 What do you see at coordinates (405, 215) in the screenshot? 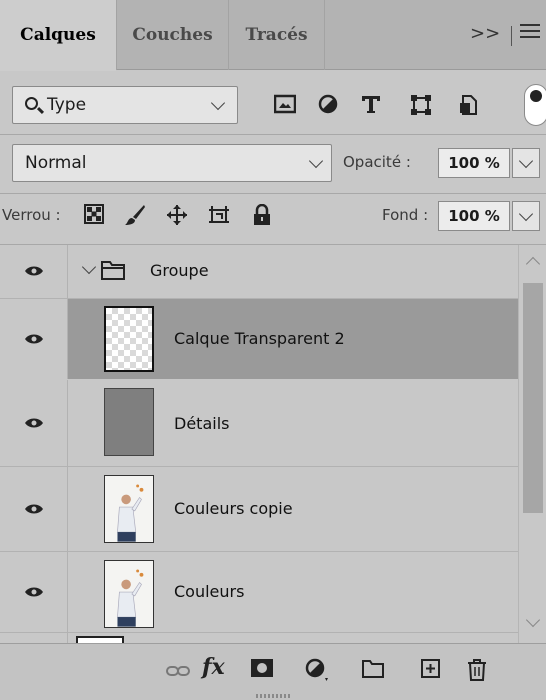
I see `fill-label: Fond :` at bounding box center [405, 215].